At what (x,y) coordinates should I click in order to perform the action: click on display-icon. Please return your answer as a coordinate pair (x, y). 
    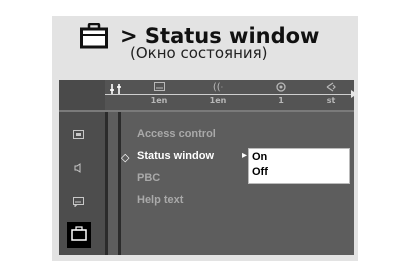
    Looking at the image, I should click on (78, 133).